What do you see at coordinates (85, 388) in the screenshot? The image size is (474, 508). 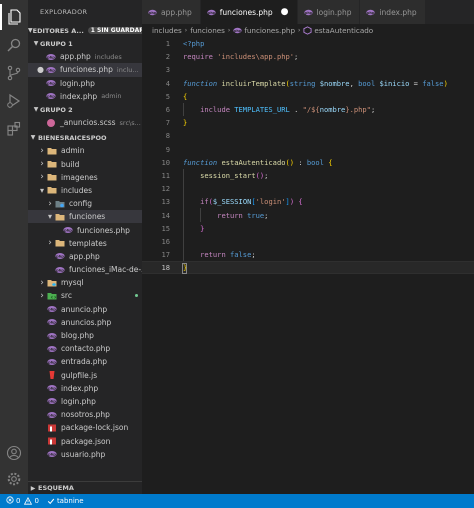 I see `file-item: php index.php` at bounding box center [85, 388].